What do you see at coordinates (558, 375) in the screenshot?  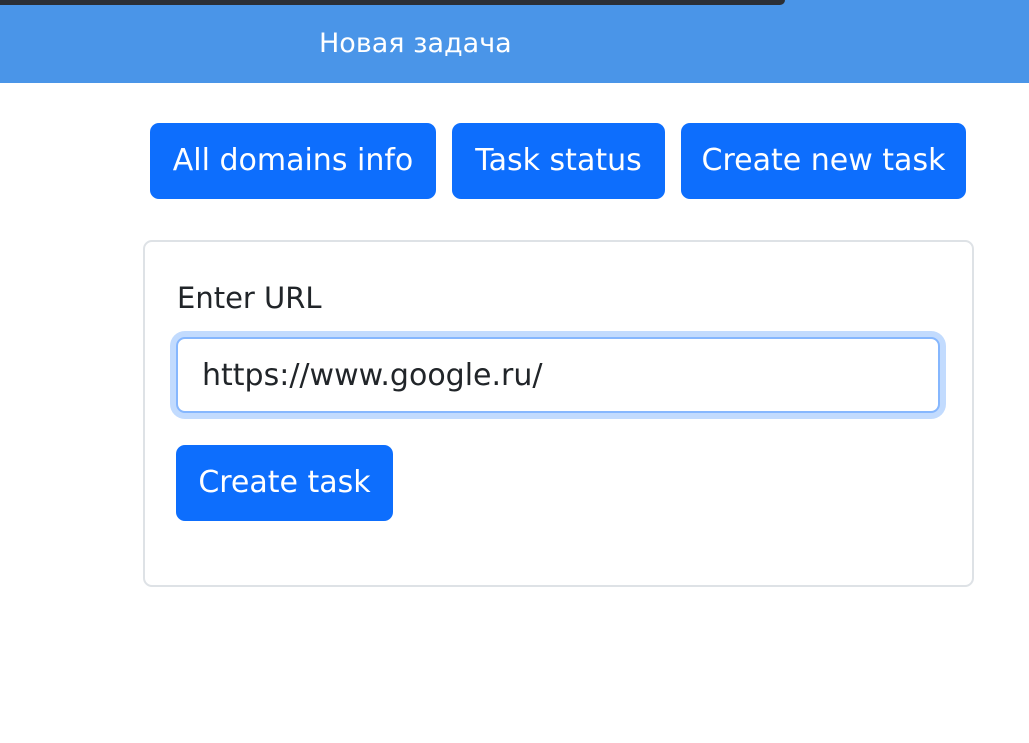 I see `url-input` at bounding box center [558, 375].